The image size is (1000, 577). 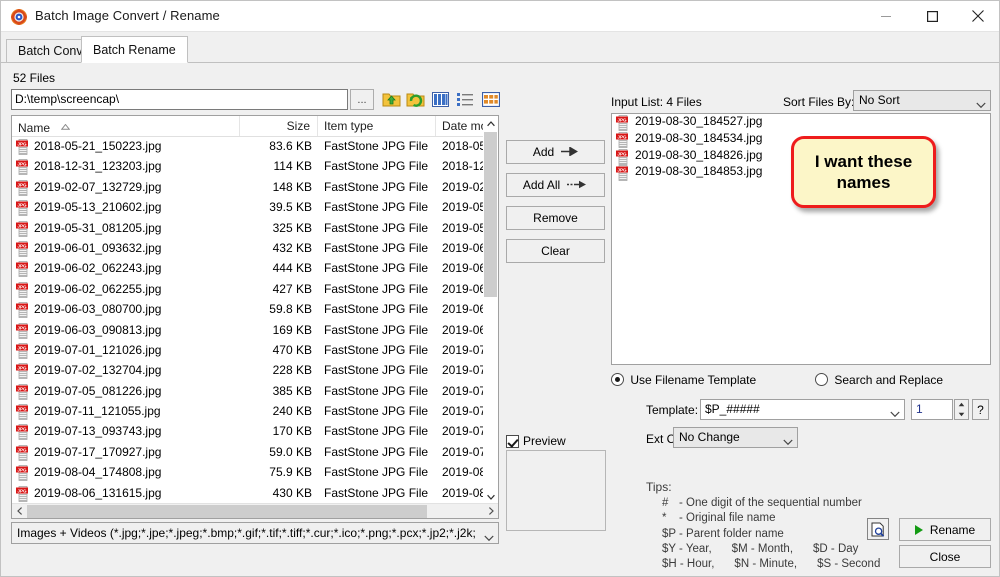 I want to click on preview-checkbox: Preview, so click(x=536, y=441).